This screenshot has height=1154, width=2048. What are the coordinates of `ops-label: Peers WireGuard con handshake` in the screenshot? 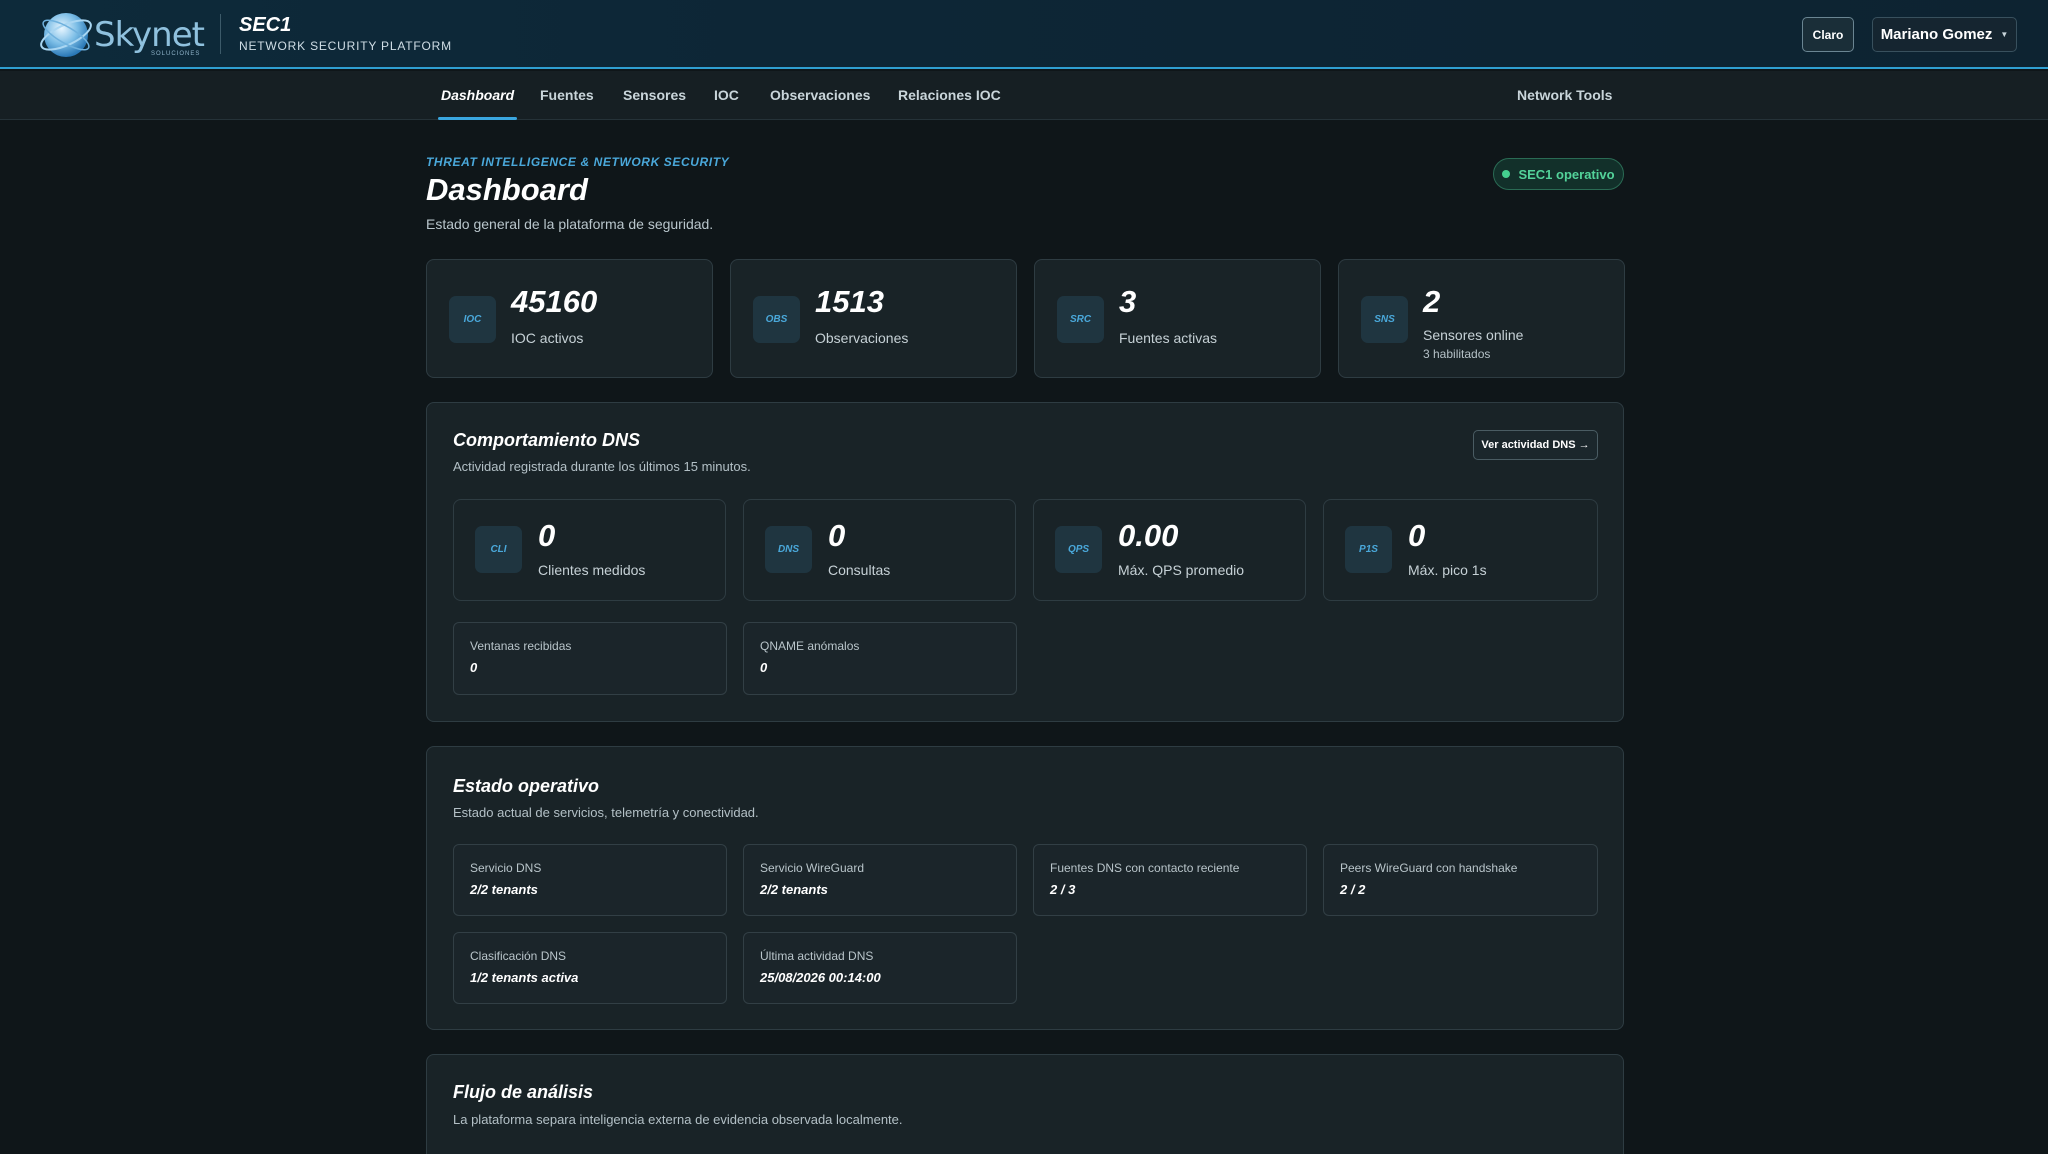 It's located at (1429, 868).